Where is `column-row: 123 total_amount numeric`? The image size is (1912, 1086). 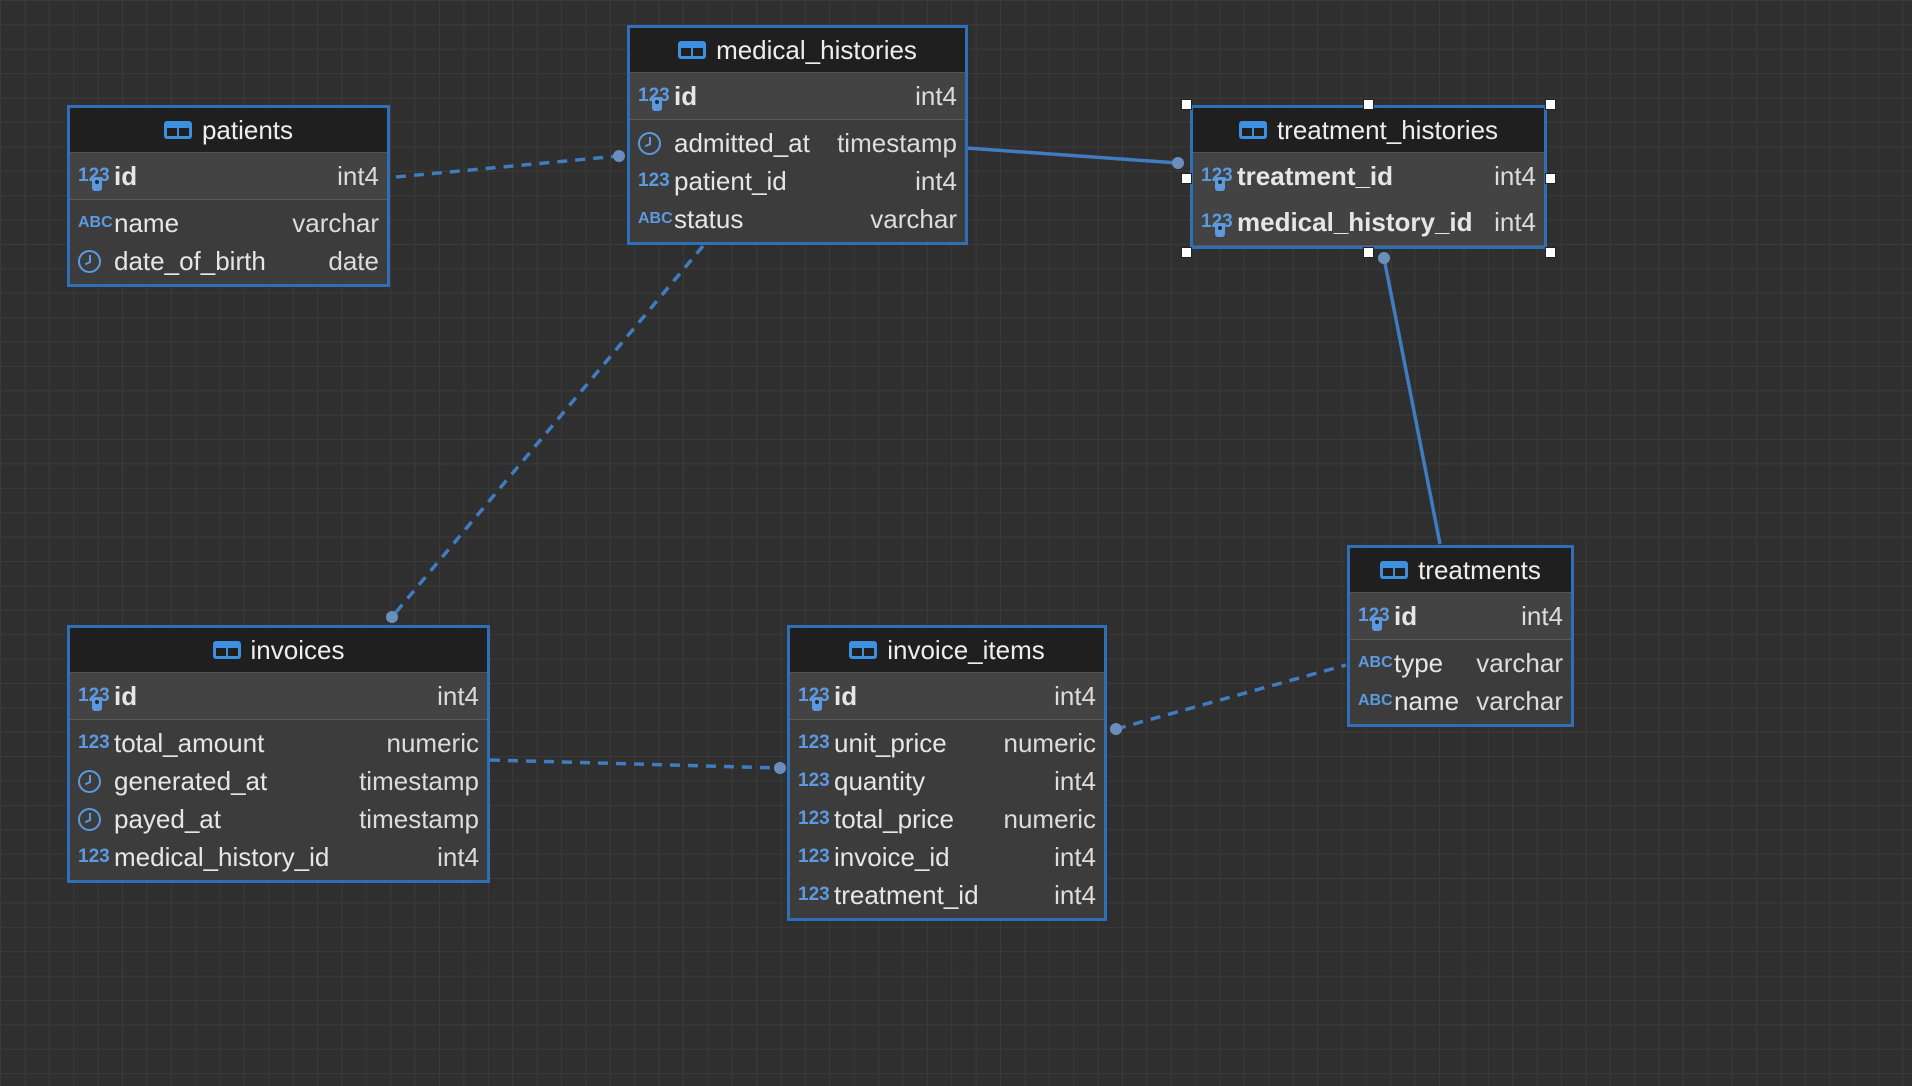
column-row: 123 total_amount numeric is located at coordinates (278, 743).